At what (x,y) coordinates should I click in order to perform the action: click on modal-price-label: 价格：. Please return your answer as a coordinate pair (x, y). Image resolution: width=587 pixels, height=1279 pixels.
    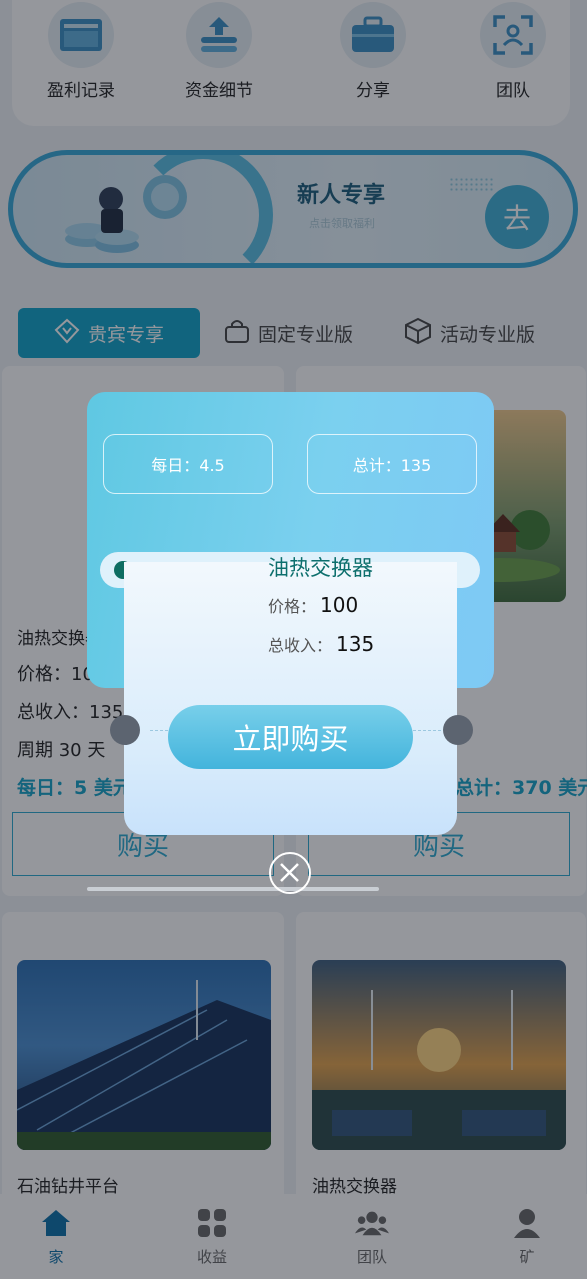
    Looking at the image, I should click on (292, 606).